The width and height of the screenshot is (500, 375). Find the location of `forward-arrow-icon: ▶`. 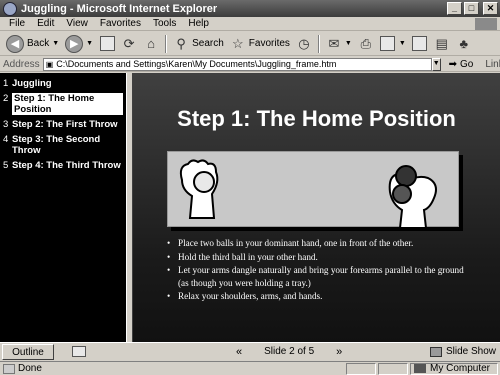

forward-arrow-icon: ▶ is located at coordinates (74, 43).